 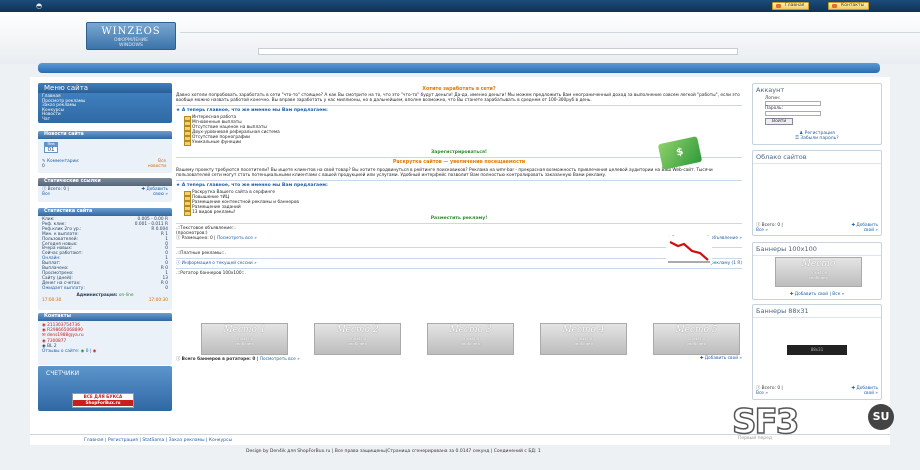 I want to click on rotator-label: .::Ротатор баннеров 100x100::., so click(x=211, y=273).